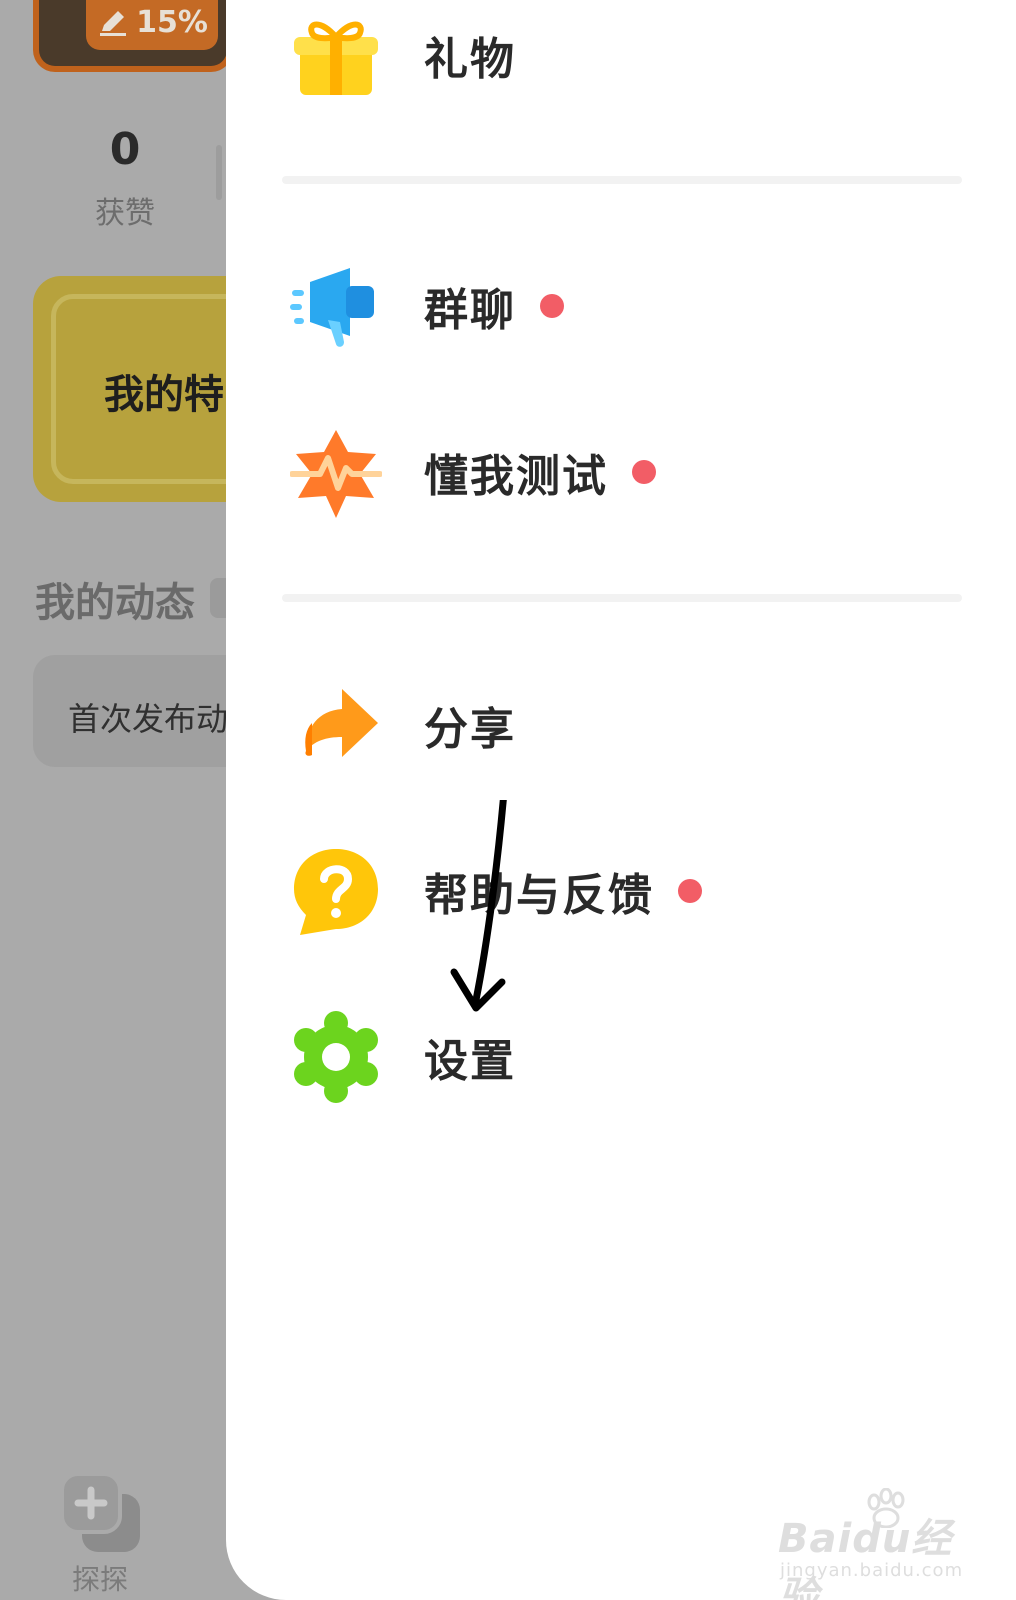 The width and height of the screenshot is (1016, 1600). I want to click on feature-card-title: 我的特, so click(164, 395).